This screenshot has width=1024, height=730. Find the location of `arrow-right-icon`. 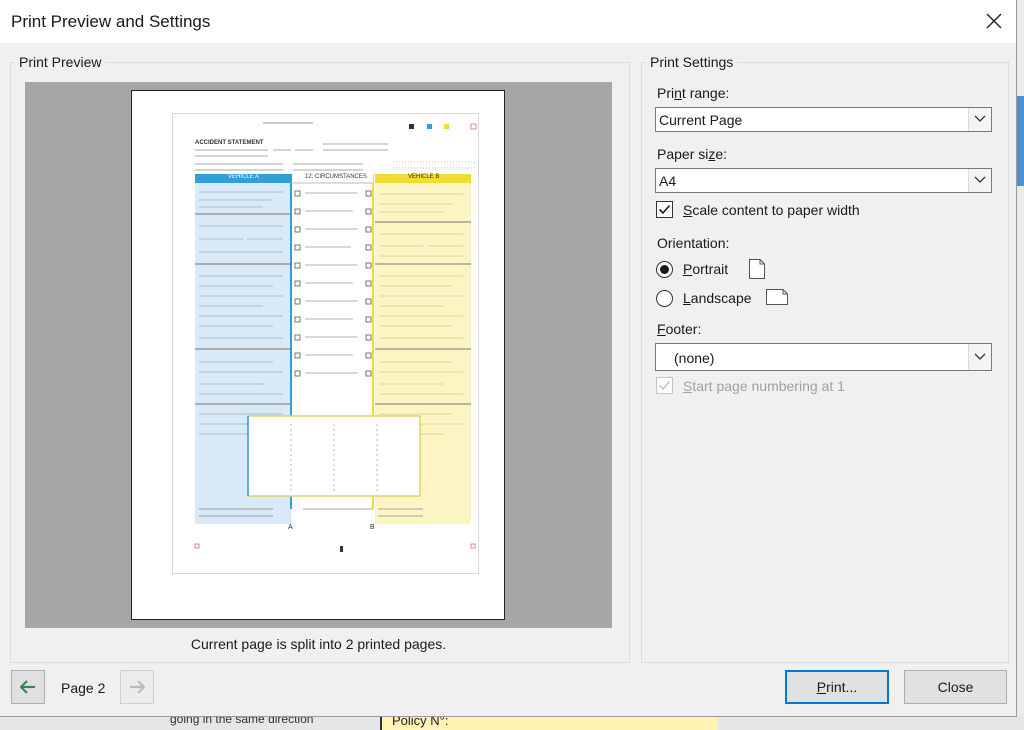

arrow-right-icon is located at coordinates (137, 687).